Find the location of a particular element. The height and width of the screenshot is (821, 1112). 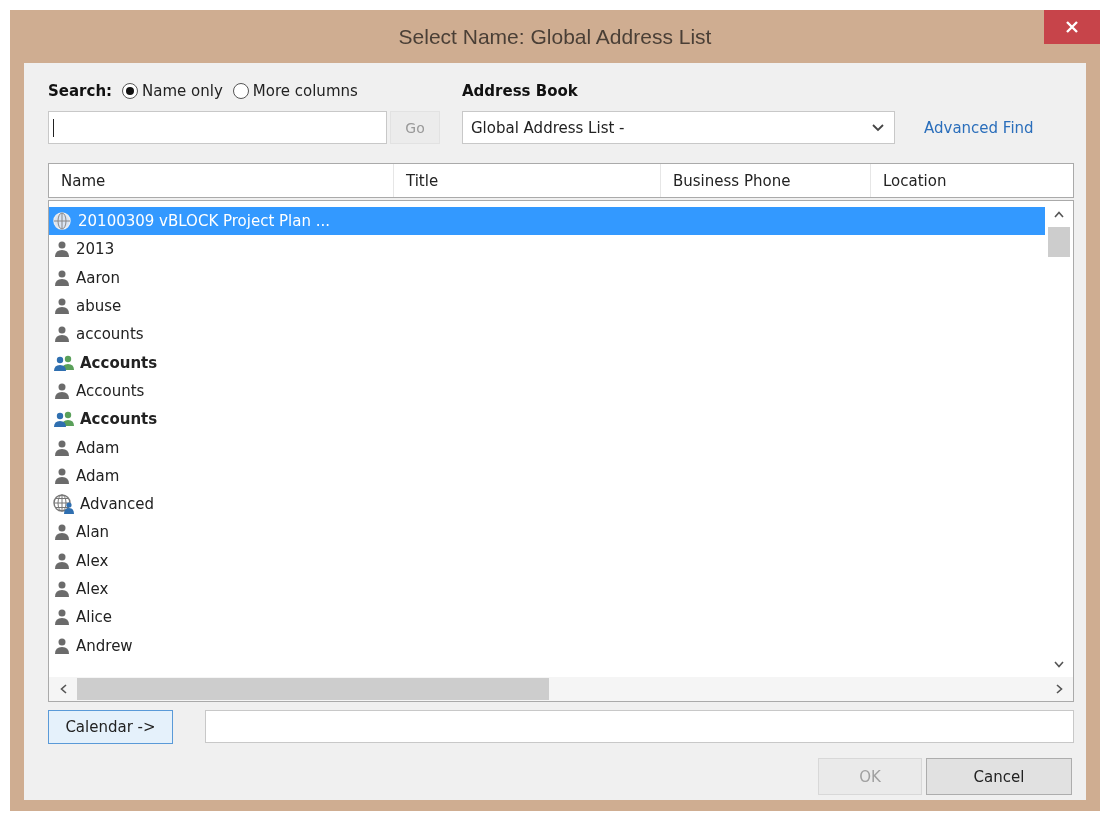

scroll-down-icon is located at coordinates (1059, 664).